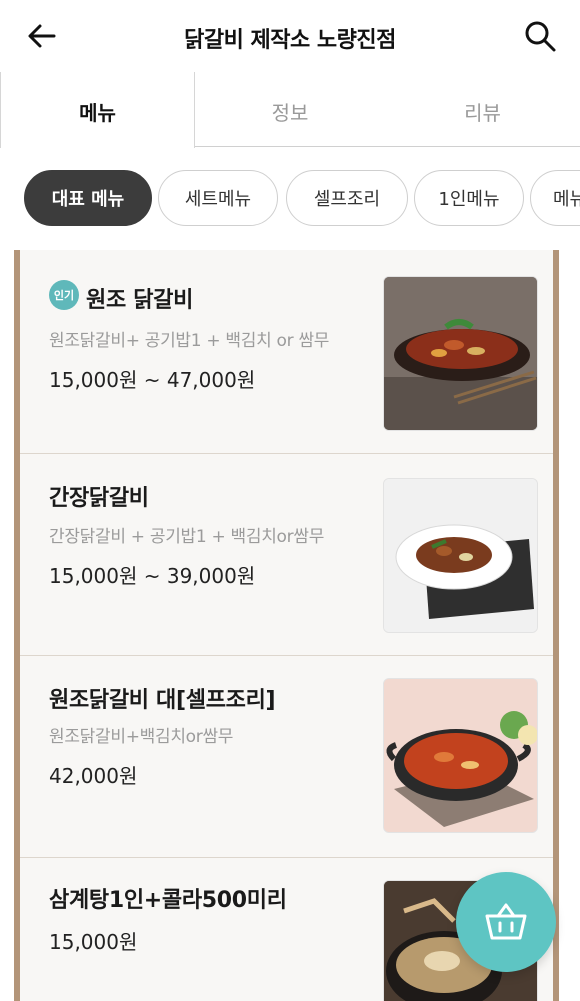 This screenshot has width=580, height=1001. What do you see at coordinates (97, 111) in the screenshot?
I see `tab-menu: 메뉴` at bounding box center [97, 111].